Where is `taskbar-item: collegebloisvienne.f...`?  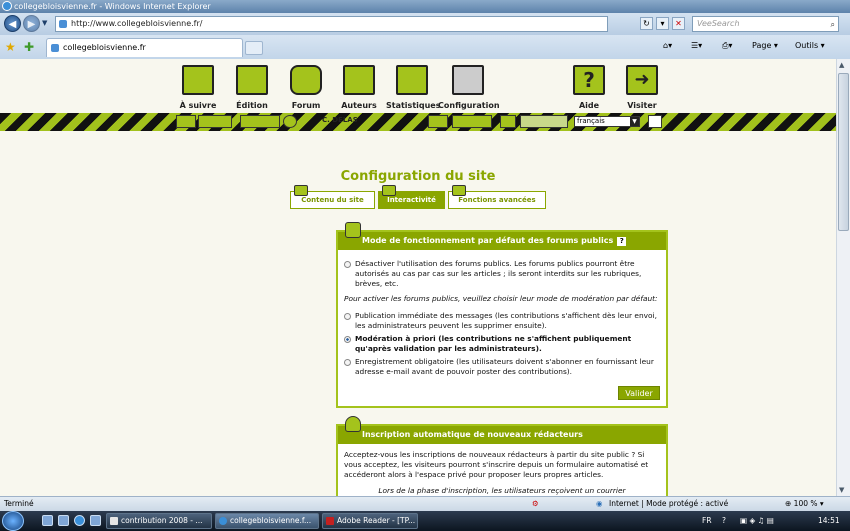
taskbar-item: collegebloisvienne.f... is located at coordinates (267, 521).